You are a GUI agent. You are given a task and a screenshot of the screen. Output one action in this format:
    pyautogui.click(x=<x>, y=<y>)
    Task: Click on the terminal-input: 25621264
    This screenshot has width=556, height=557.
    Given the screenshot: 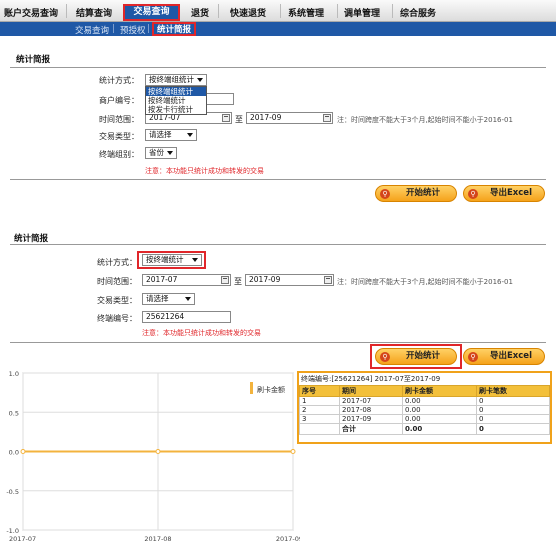 What is the action you would take?
    pyautogui.click(x=186, y=317)
    